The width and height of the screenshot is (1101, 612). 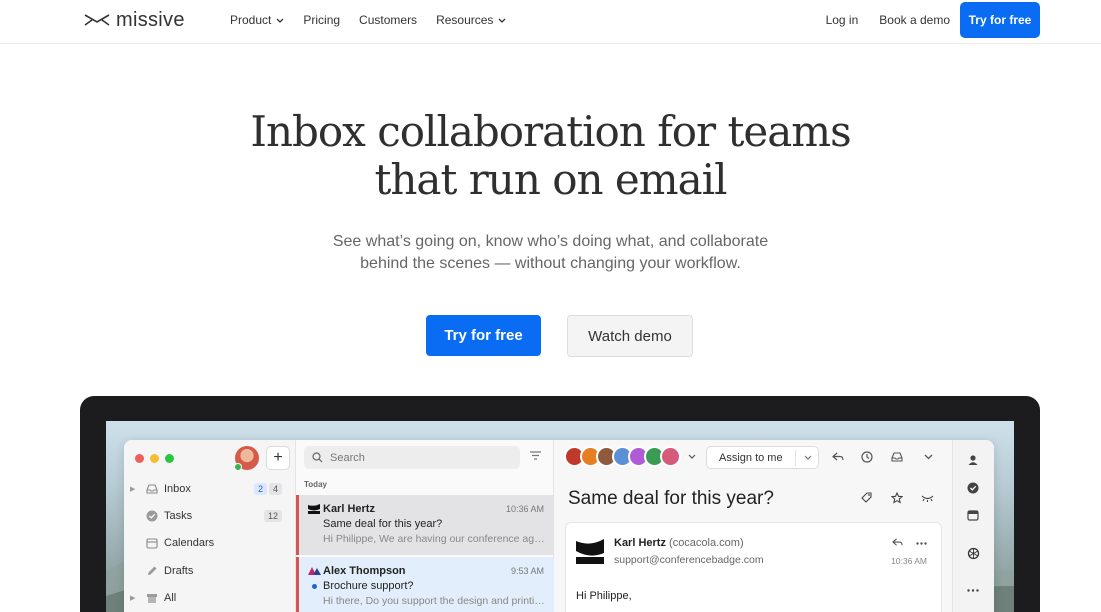 What do you see at coordinates (1000, 20) in the screenshot?
I see `nav-try-free-button: Try for free` at bounding box center [1000, 20].